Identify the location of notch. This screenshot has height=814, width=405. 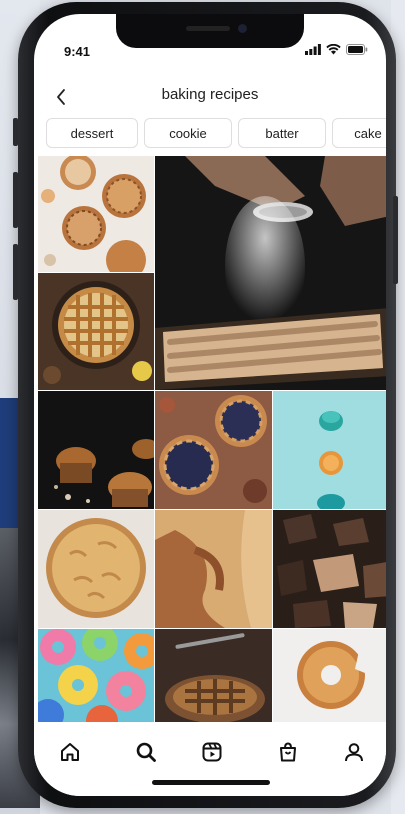
(210, 31).